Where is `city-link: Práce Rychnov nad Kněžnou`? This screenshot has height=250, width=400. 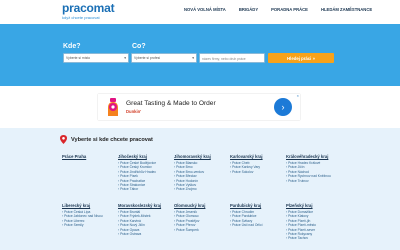
city-link: Práce Rychnov nad Kněžnou is located at coordinates (308, 176).